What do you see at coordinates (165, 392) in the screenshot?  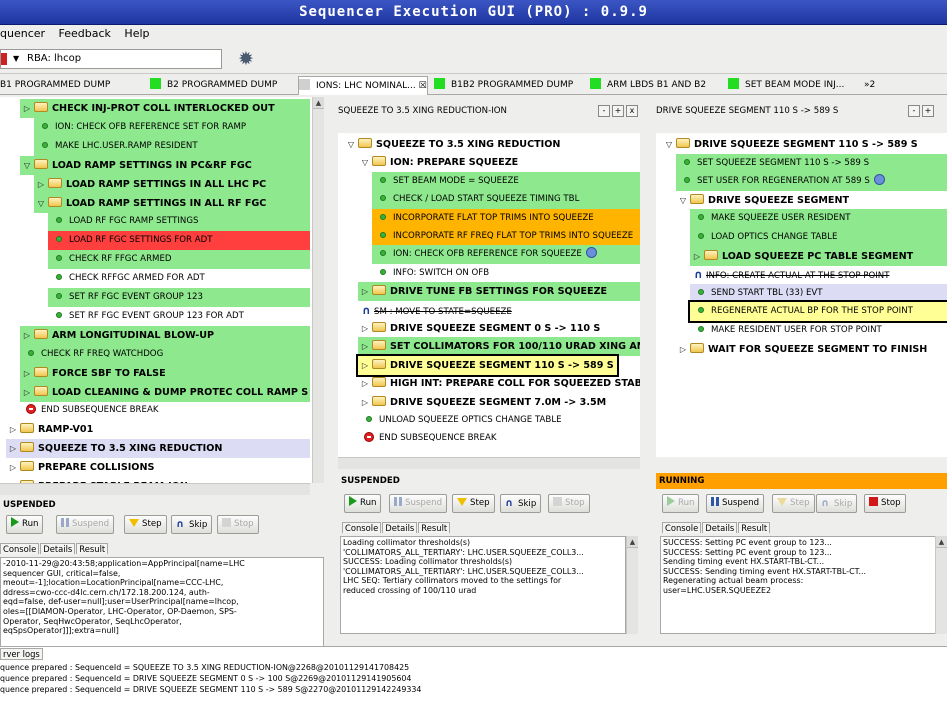 I see `tree-folder: ▷ LOAD CLEANING & DUMP PROTEC COLL RAMP S` at bounding box center [165, 392].